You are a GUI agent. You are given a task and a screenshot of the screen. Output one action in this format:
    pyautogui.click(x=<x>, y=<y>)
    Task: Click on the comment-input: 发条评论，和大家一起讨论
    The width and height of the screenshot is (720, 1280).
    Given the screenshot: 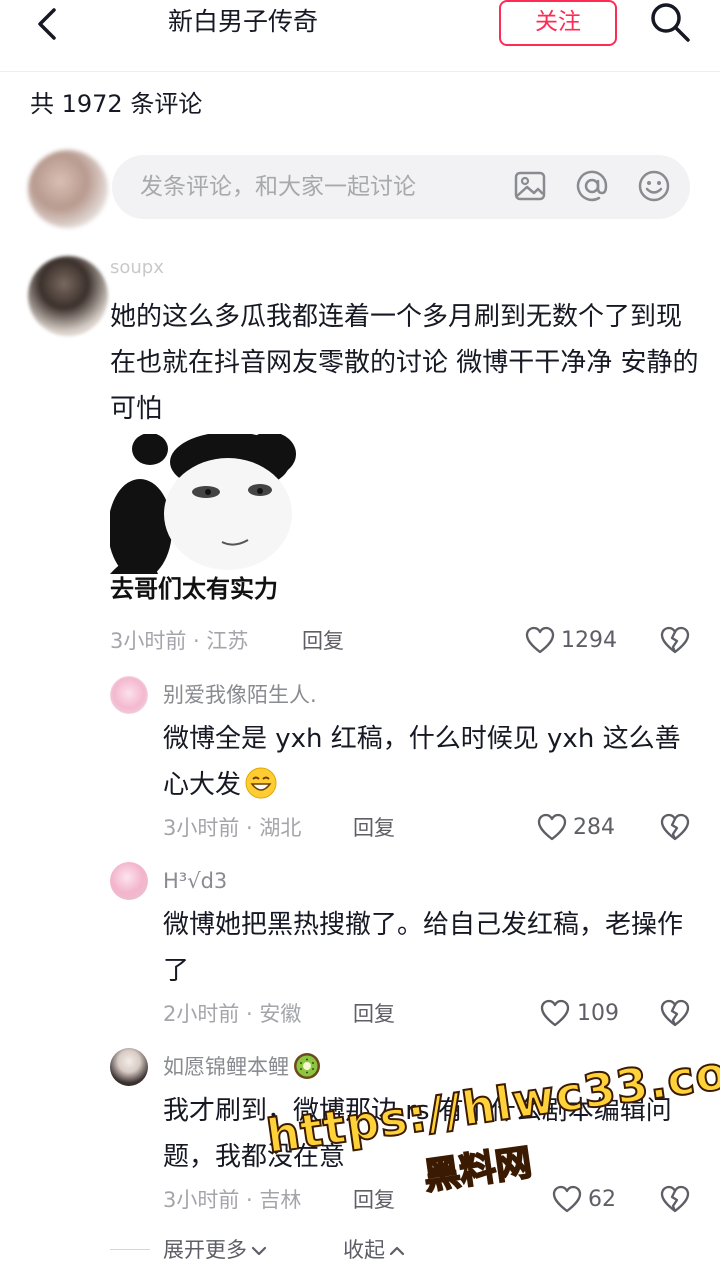 What is the action you would take?
    pyautogui.click(x=401, y=187)
    